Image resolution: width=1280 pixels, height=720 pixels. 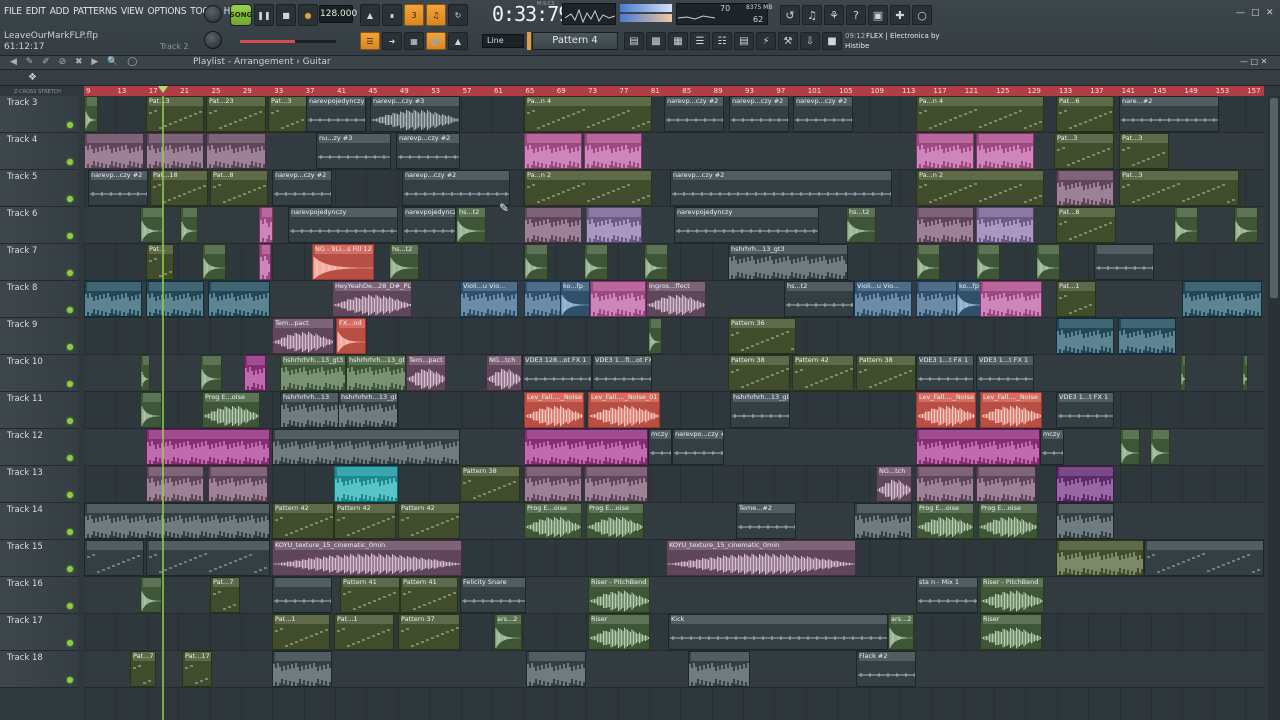 What do you see at coordinates (678, 41) in the screenshot?
I see `channel-rack-button: ▦` at bounding box center [678, 41].